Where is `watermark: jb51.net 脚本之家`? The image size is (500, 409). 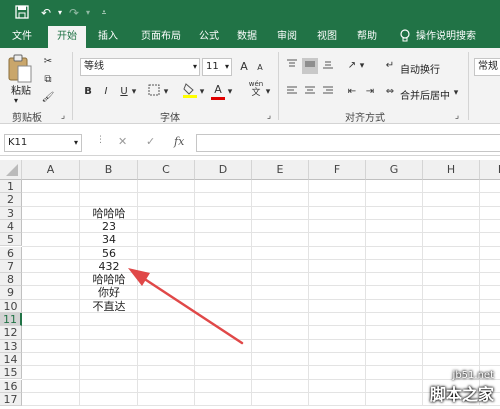 watermark: jb51.net 脚本之家 is located at coordinates (462, 387).